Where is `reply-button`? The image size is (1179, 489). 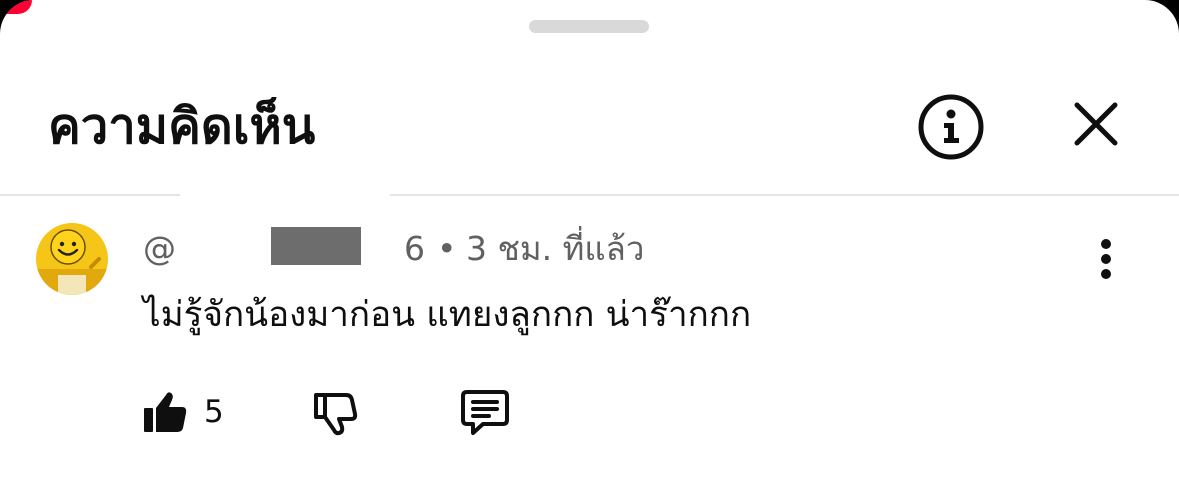 reply-button is located at coordinates (486, 412).